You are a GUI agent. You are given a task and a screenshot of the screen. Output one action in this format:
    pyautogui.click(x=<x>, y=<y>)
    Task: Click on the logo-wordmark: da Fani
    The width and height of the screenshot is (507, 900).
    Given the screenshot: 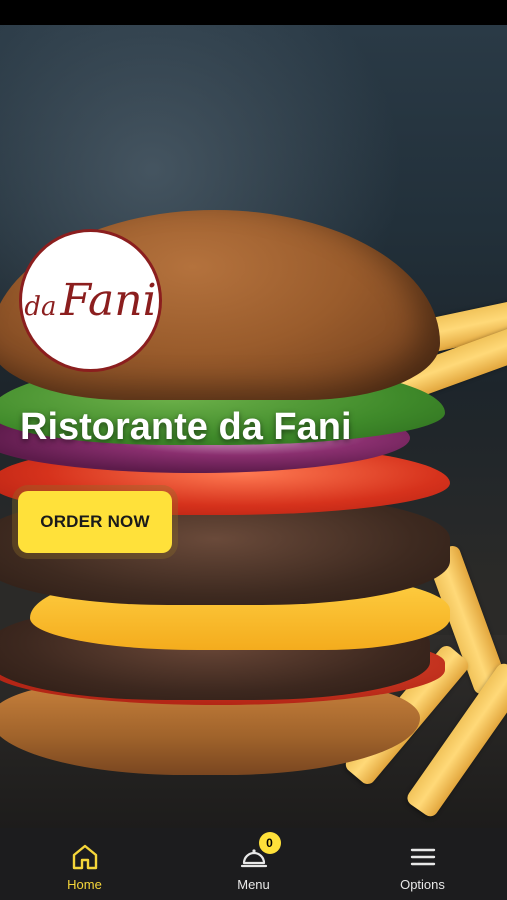 What is the action you would take?
    pyautogui.click(x=90, y=300)
    